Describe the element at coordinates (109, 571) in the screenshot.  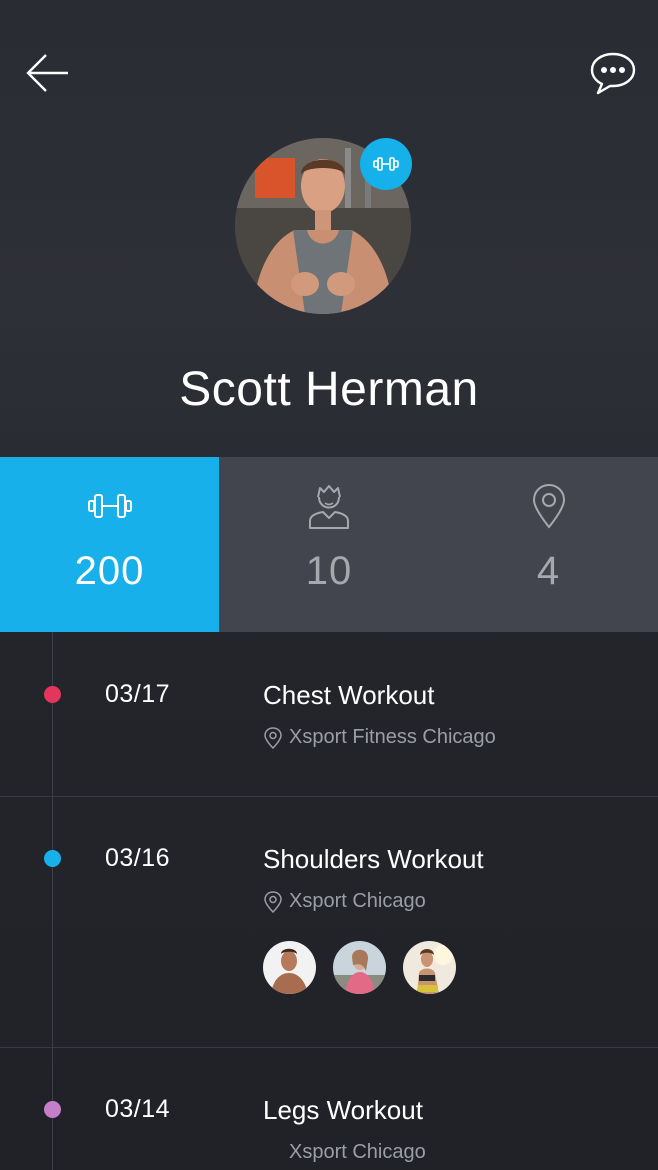
I see `stat-value: 200` at that location.